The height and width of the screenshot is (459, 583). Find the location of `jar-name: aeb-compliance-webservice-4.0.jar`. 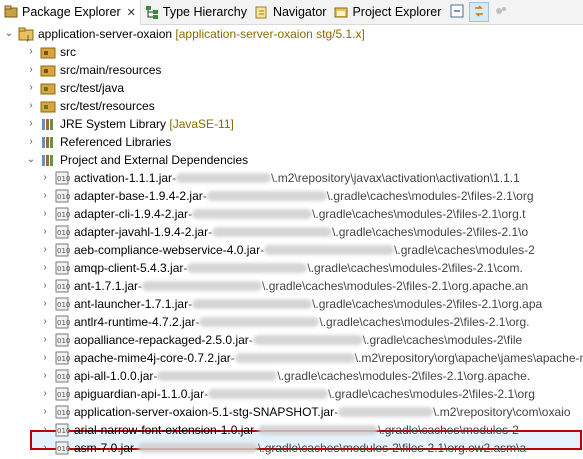

jar-name: aeb-compliance-webservice-4.0.jar is located at coordinates (167, 250).